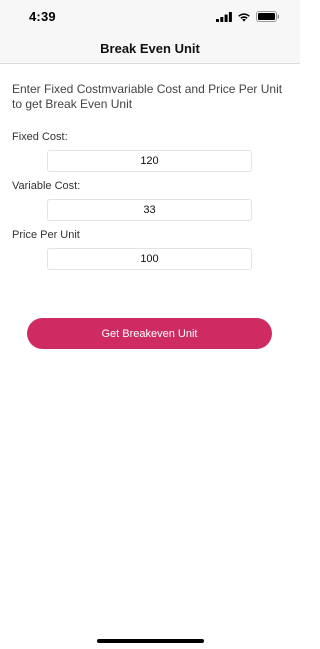 This screenshot has width=320, height=649. What do you see at coordinates (149, 259) in the screenshot?
I see `price-per-unit-input` at bounding box center [149, 259].